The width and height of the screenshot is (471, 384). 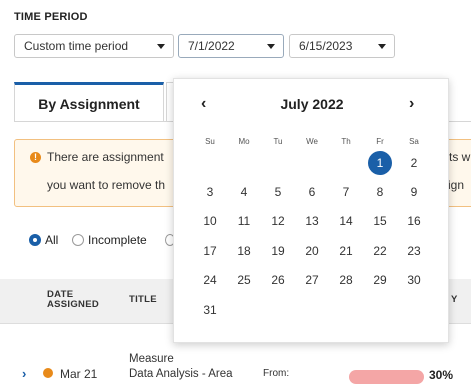 What do you see at coordinates (414, 163) in the screenshot?
I see `calendar-day: 2` at bounding box center [414, 163].